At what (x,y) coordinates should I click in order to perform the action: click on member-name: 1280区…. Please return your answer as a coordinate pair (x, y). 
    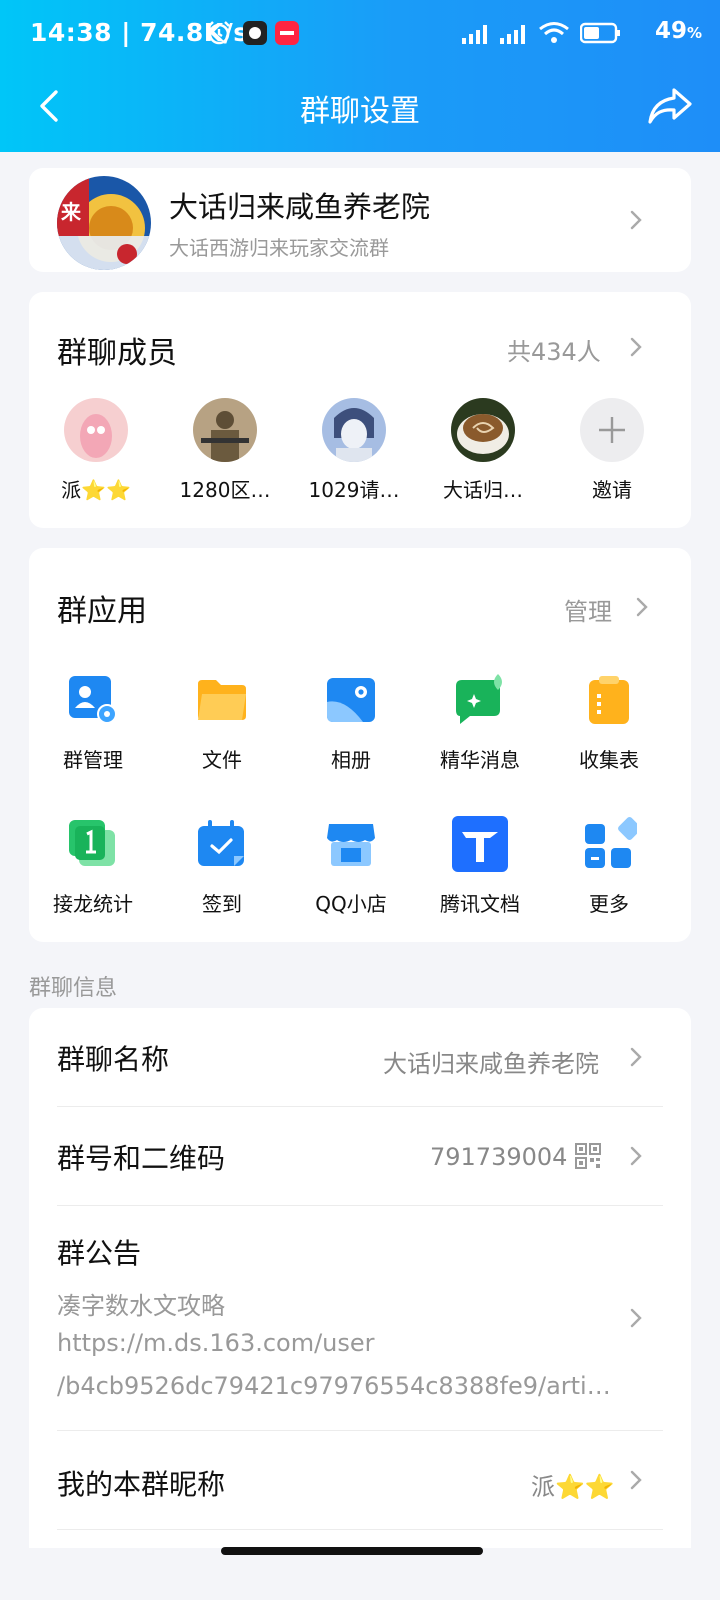
    Looking at the image, I should click on (225, 490).